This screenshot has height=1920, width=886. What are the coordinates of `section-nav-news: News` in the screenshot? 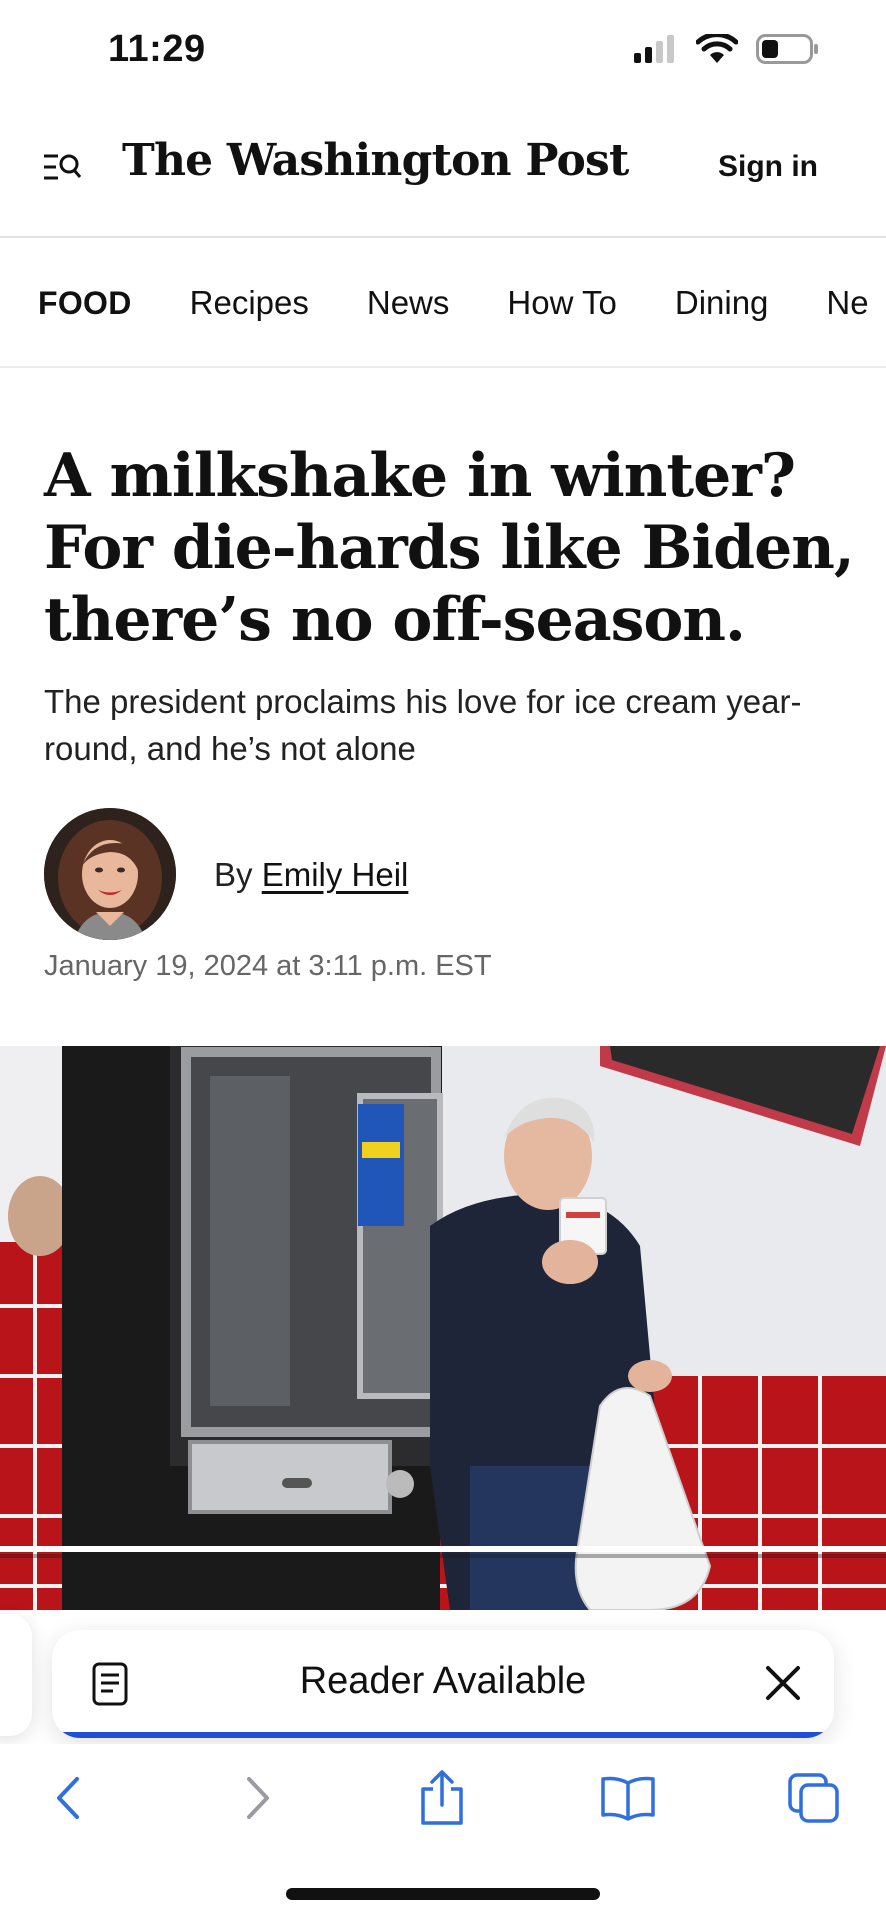 It's located at (408, 303).